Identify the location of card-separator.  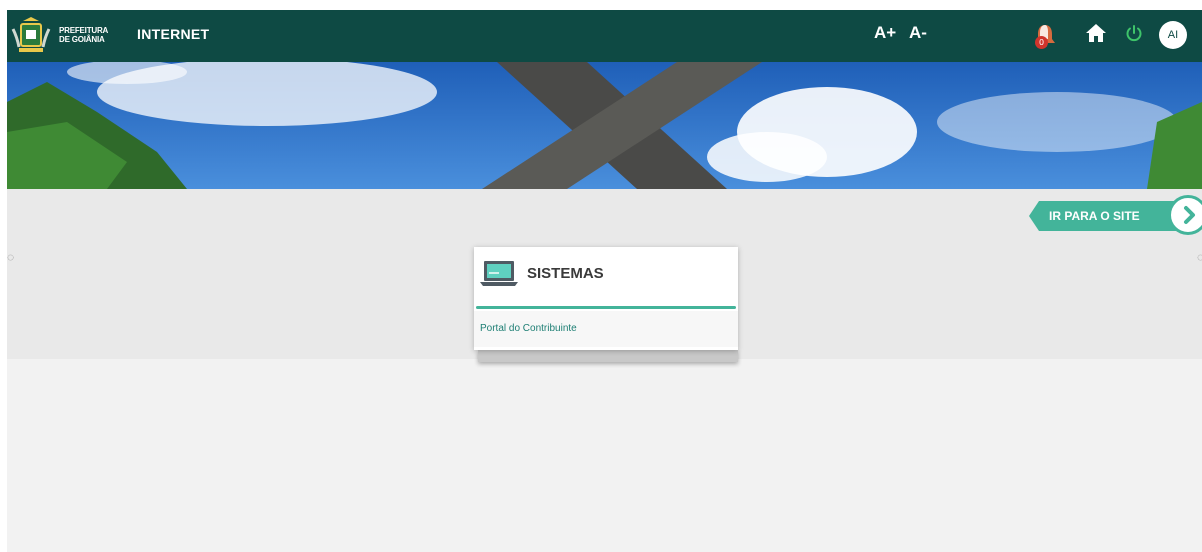
(606, 307).